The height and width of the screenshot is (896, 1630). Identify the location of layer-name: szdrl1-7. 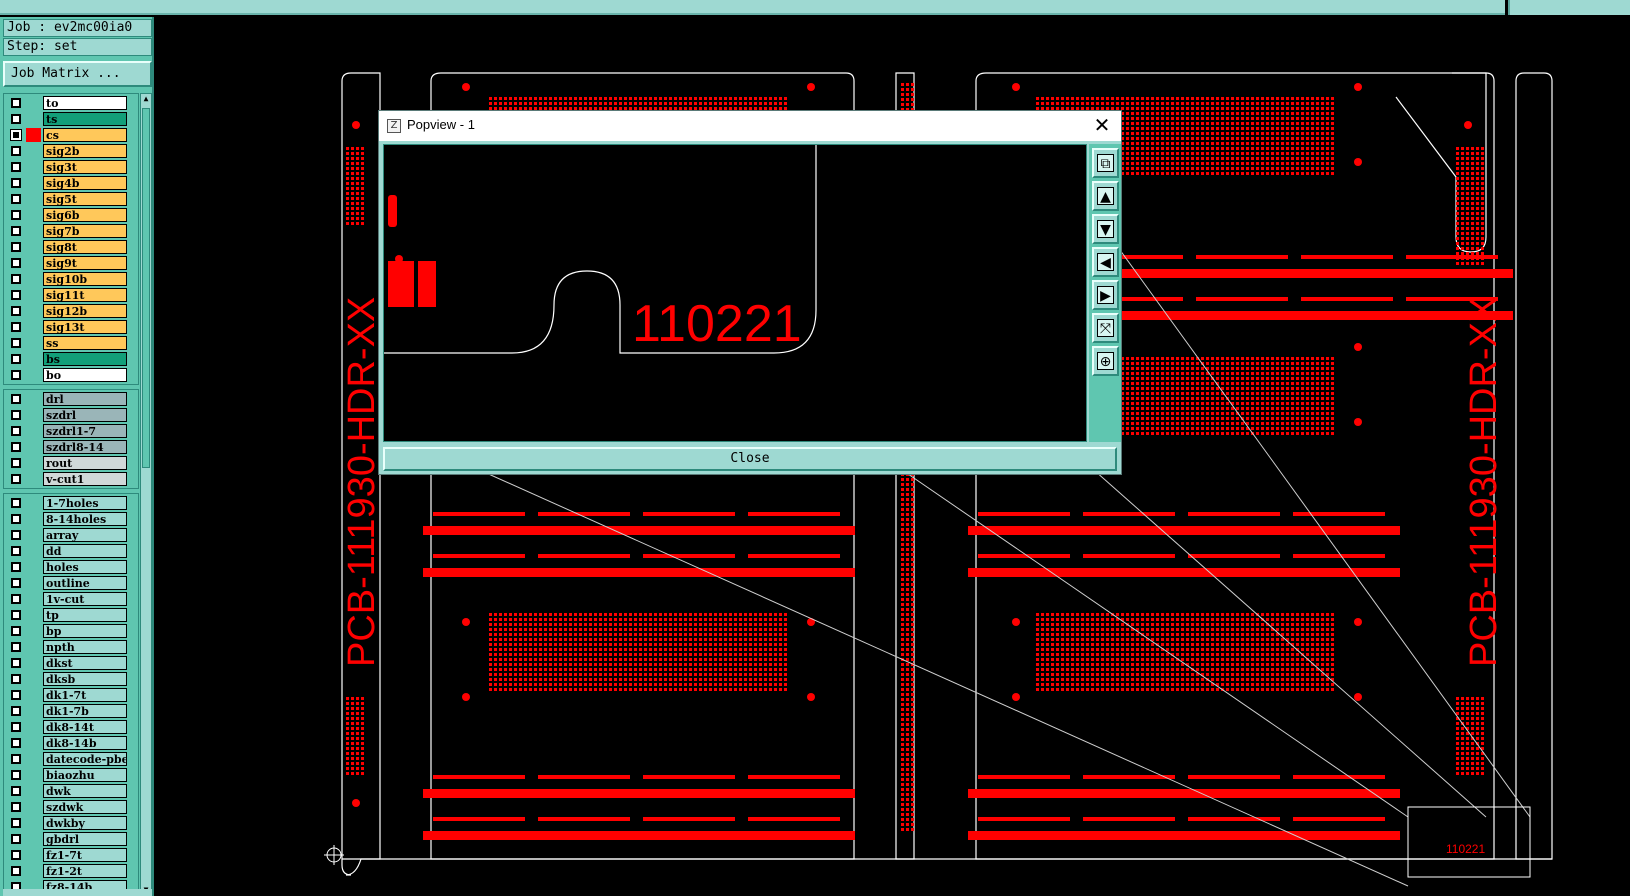
(85, 431).